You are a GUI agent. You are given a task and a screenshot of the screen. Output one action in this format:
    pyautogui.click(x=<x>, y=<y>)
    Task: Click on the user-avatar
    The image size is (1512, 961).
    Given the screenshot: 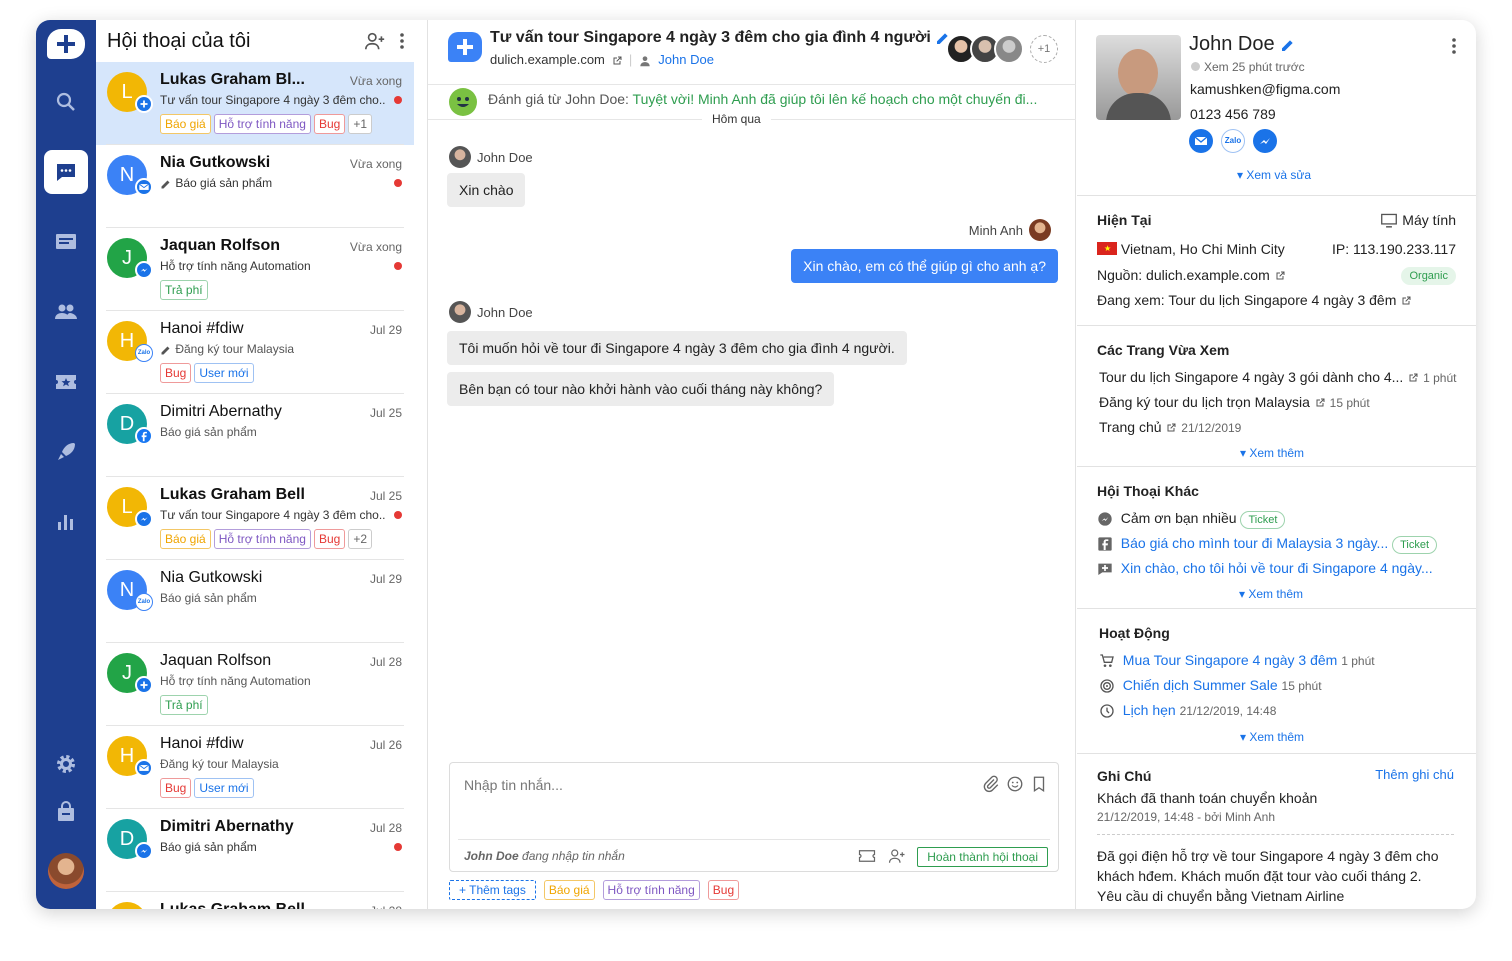 What is the action you would take?
    pyautogui.click(x=66, y=871)
    